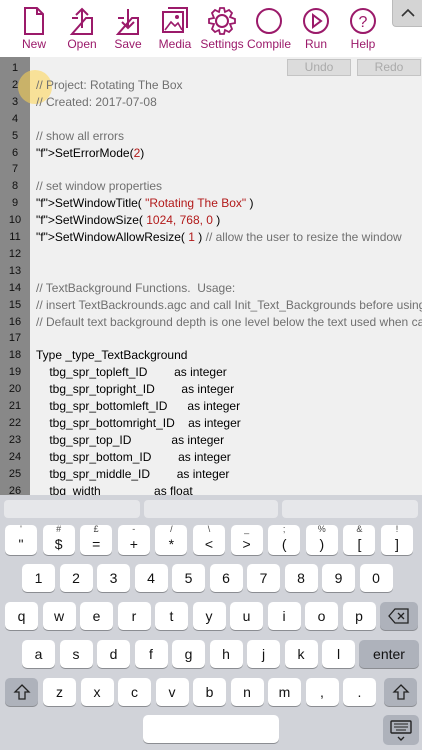 This screenshot has height=750, width=422. Describe the element at coordinates (301, 578) in the screenshot. I see `number-key: 8` at that location.